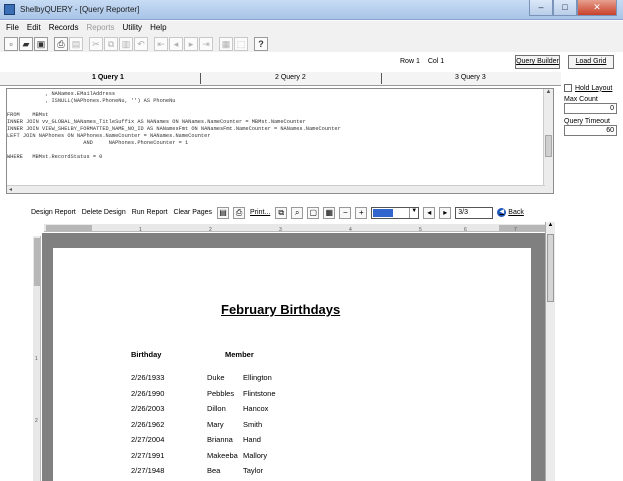  I want to click on tab-query-1: 1 Query 1, so click(108, 77).